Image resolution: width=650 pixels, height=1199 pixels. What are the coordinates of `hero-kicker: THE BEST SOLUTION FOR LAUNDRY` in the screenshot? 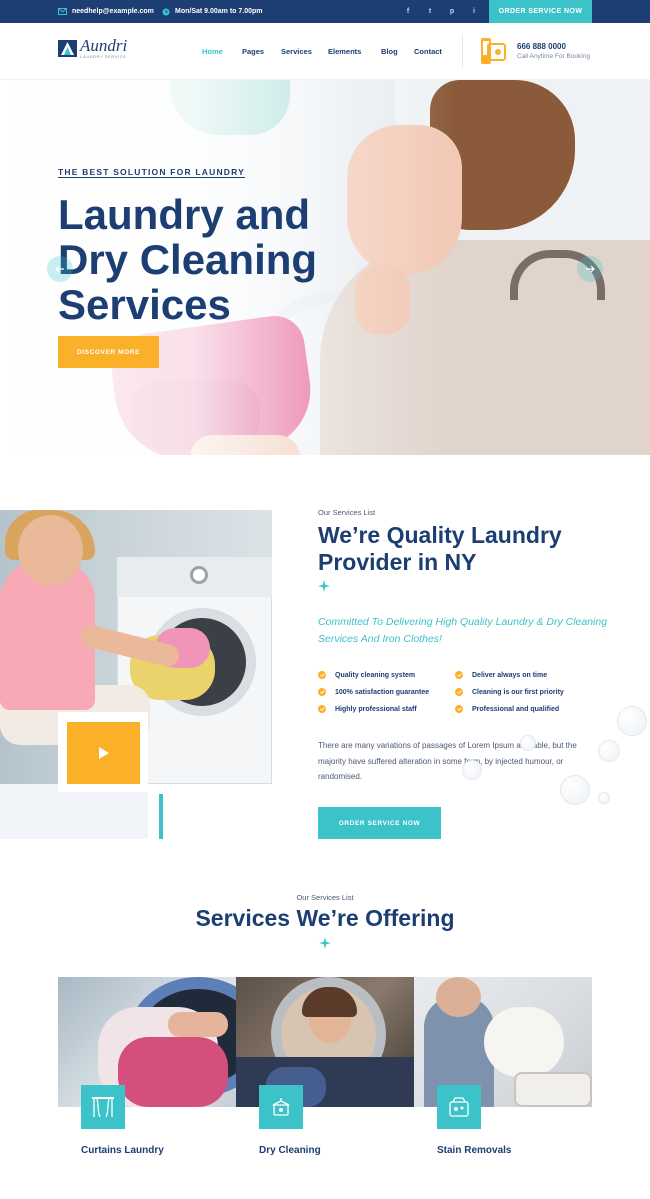 It's located at (152, 172).